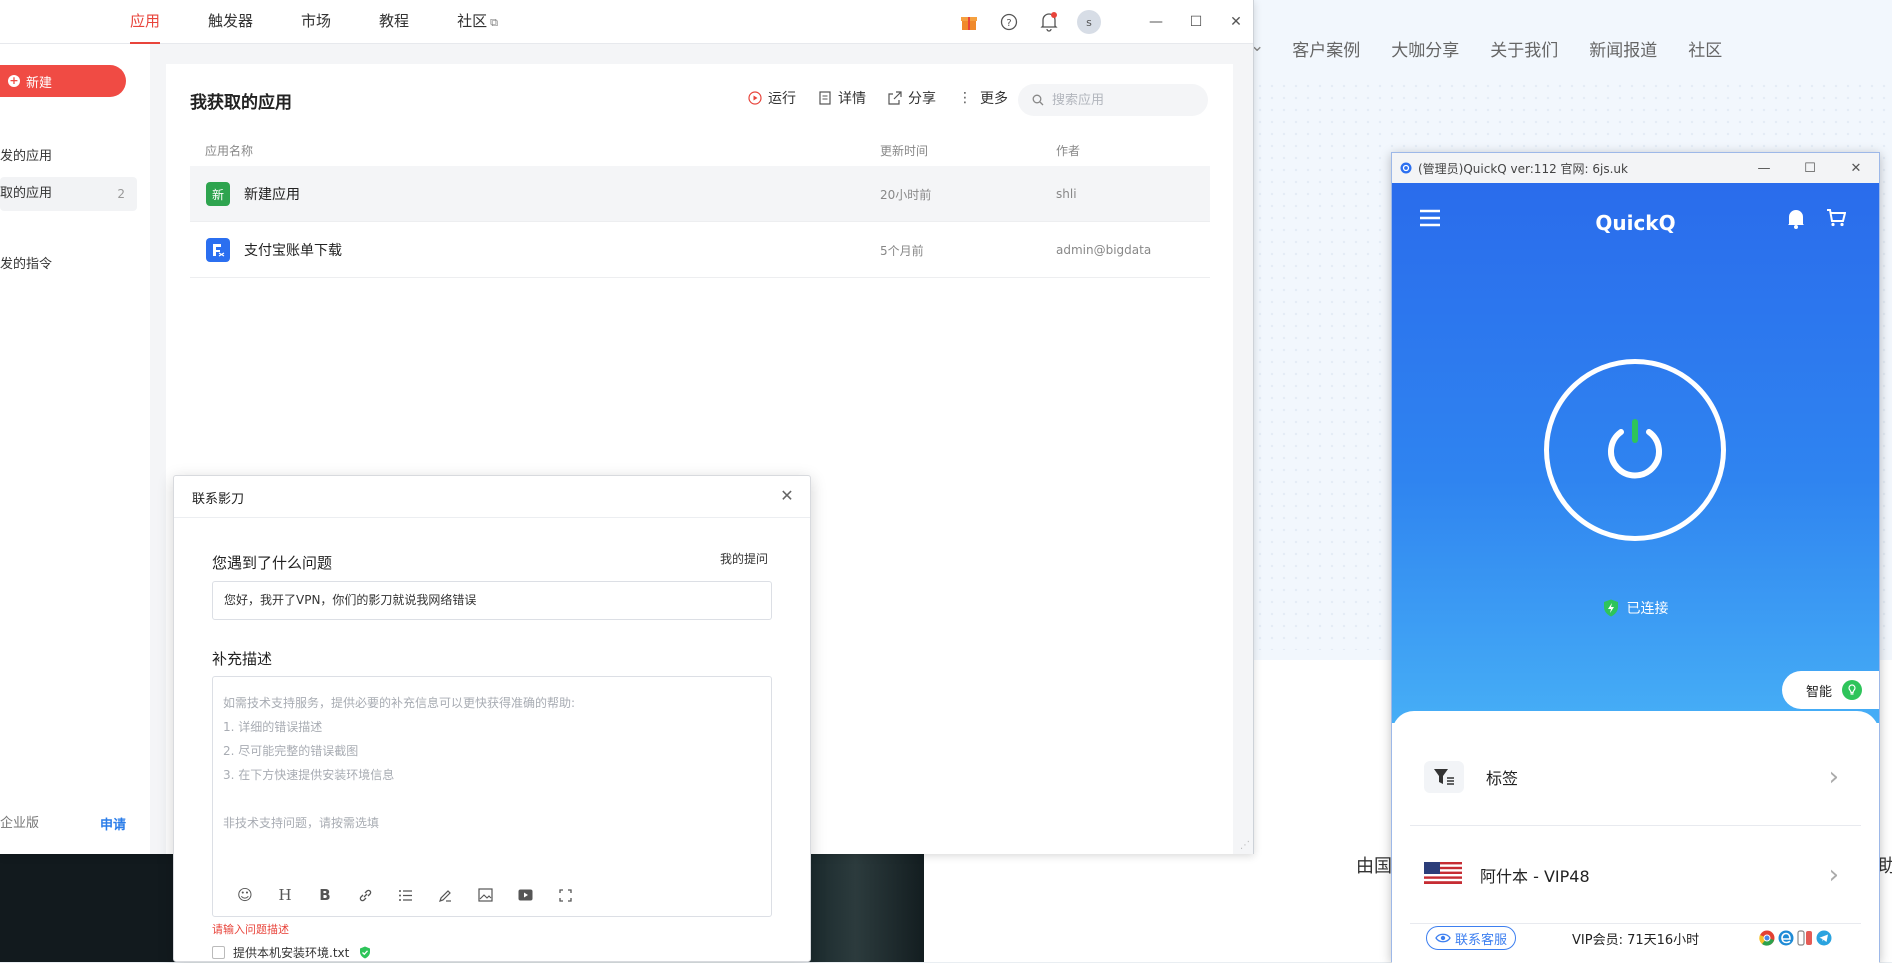 This screenshot has height=963, width=1892. I want to click on sidebar-item-acquired-apps: 取的应用 2, so click(68, 194).